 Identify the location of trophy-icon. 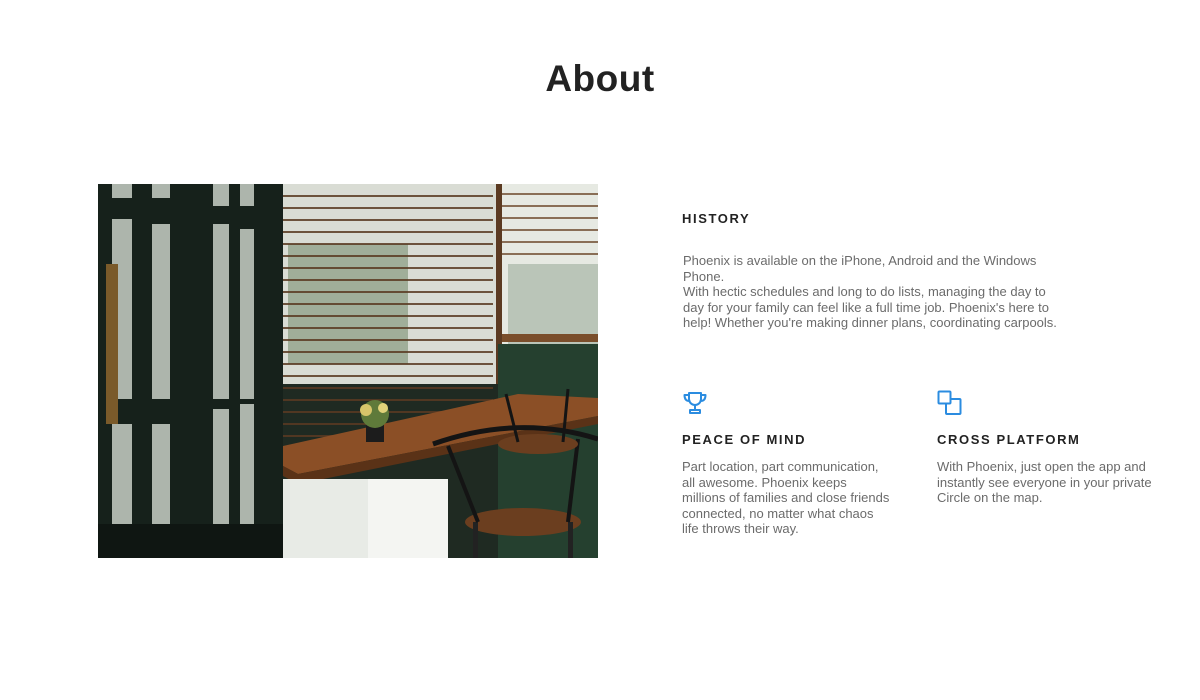
(695, 403).